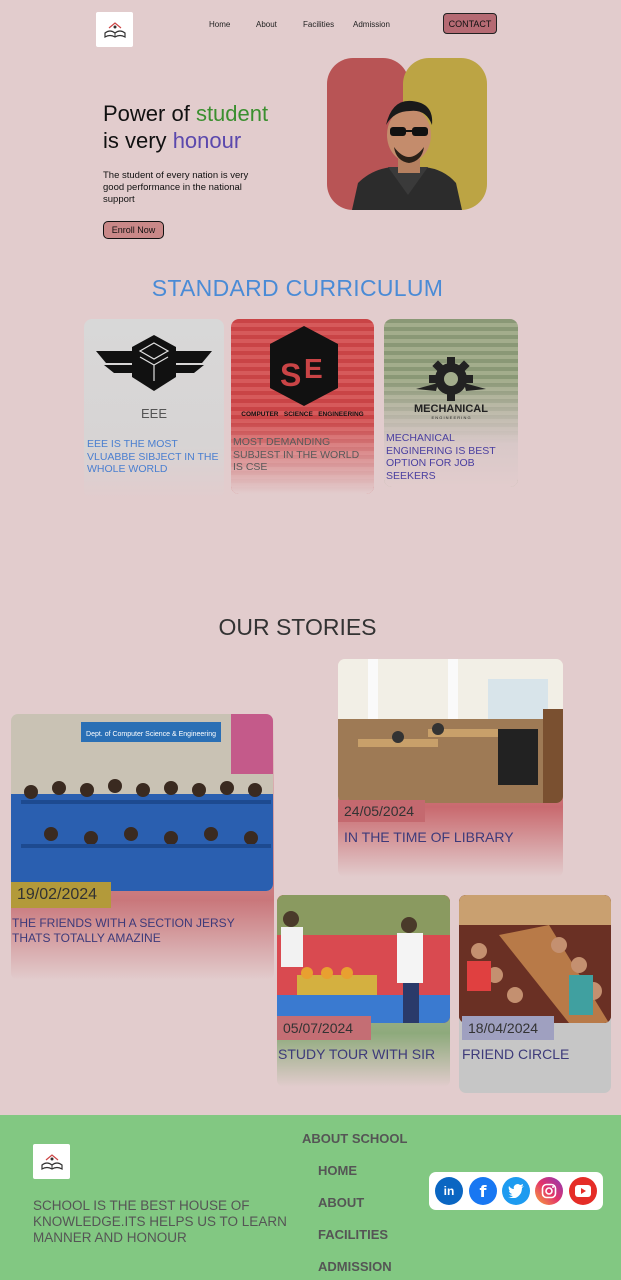  Describe the element at coordinates (450, 731) in the screenshot. I see `library-photo` at that location.